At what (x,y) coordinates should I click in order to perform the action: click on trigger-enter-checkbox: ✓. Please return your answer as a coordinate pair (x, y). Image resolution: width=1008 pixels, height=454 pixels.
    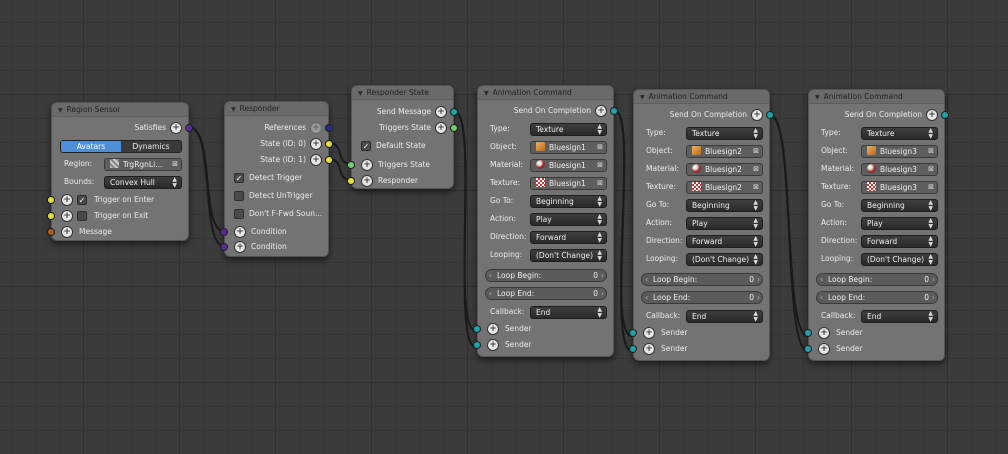
    Looking at the image, I should click on (82, 200).